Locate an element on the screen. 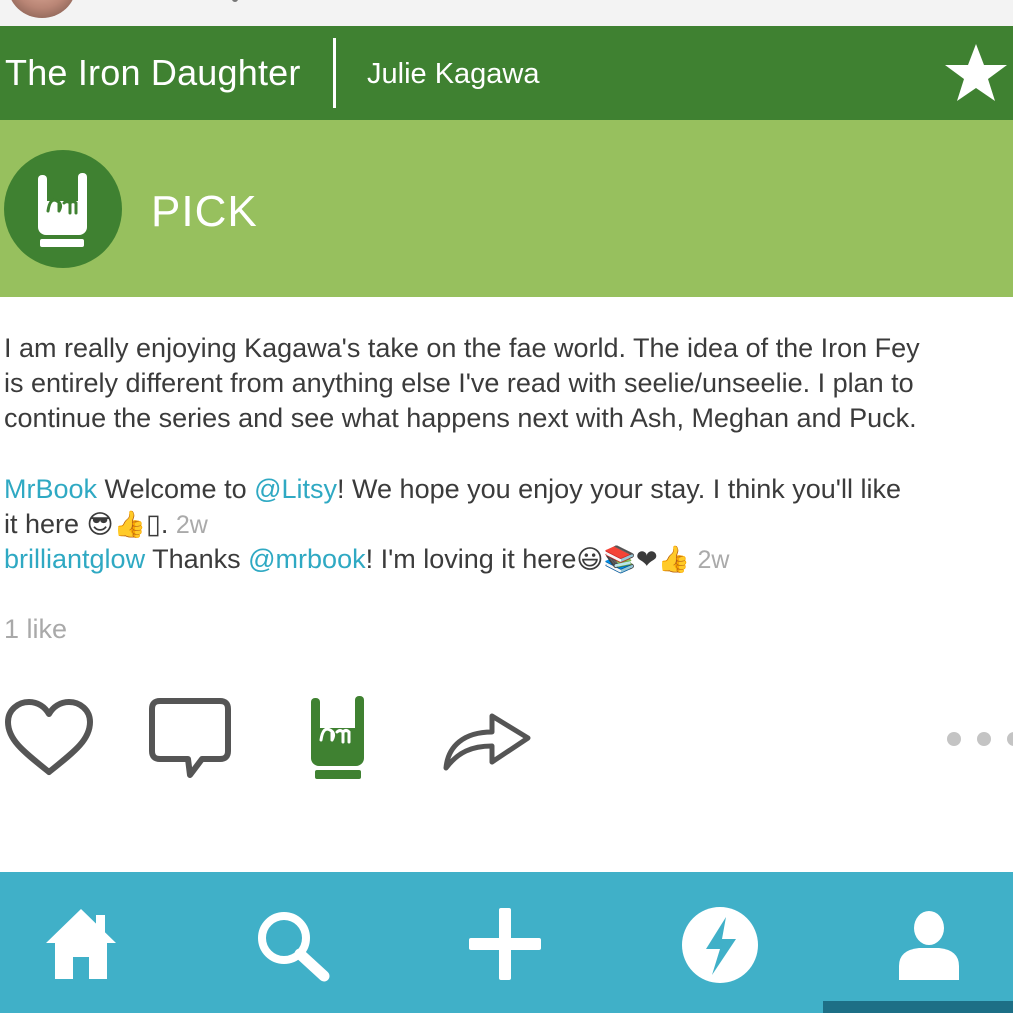 Image resolution: width=1013 pixels, height=1013 pixels. comment-username: brilliantglow is located at coordinates (74, 559).